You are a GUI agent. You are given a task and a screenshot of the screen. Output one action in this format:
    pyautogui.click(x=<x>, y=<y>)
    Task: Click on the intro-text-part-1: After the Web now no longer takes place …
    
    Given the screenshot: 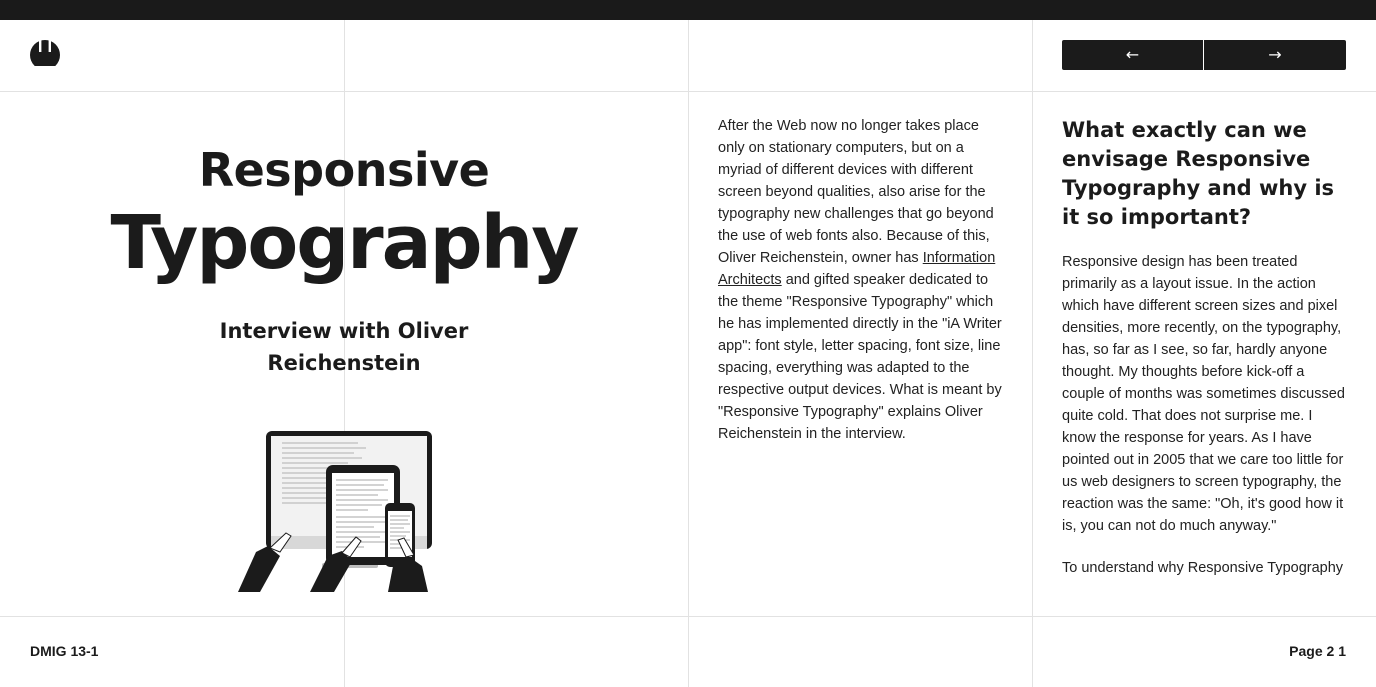 What is the action you would take?
    pyautogui.click(x=856, y=192)
    